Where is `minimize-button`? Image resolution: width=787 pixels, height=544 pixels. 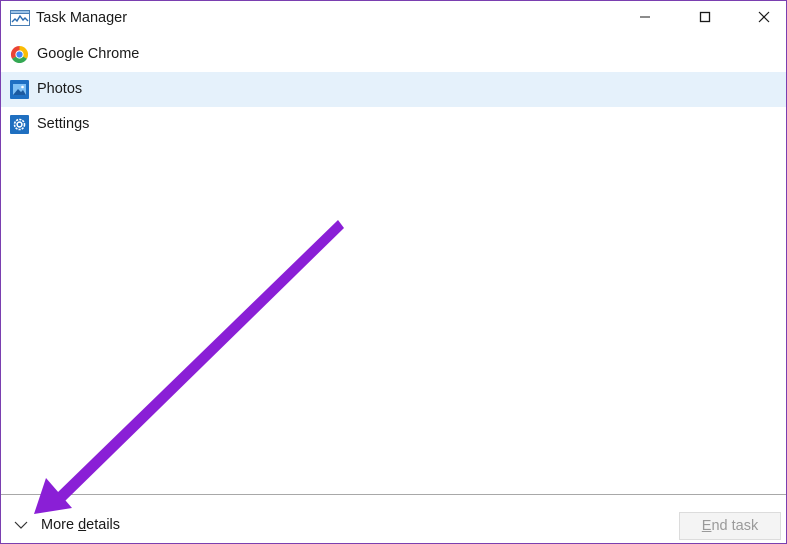
minimize-button is located at coordinates (645, 18).